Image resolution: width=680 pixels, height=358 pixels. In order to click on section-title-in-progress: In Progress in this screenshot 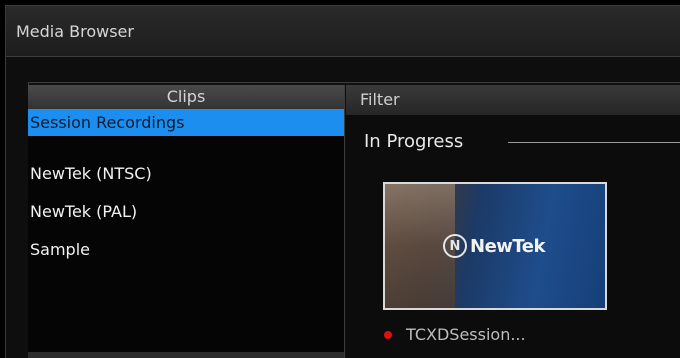, I will do `click(414, 141)`.